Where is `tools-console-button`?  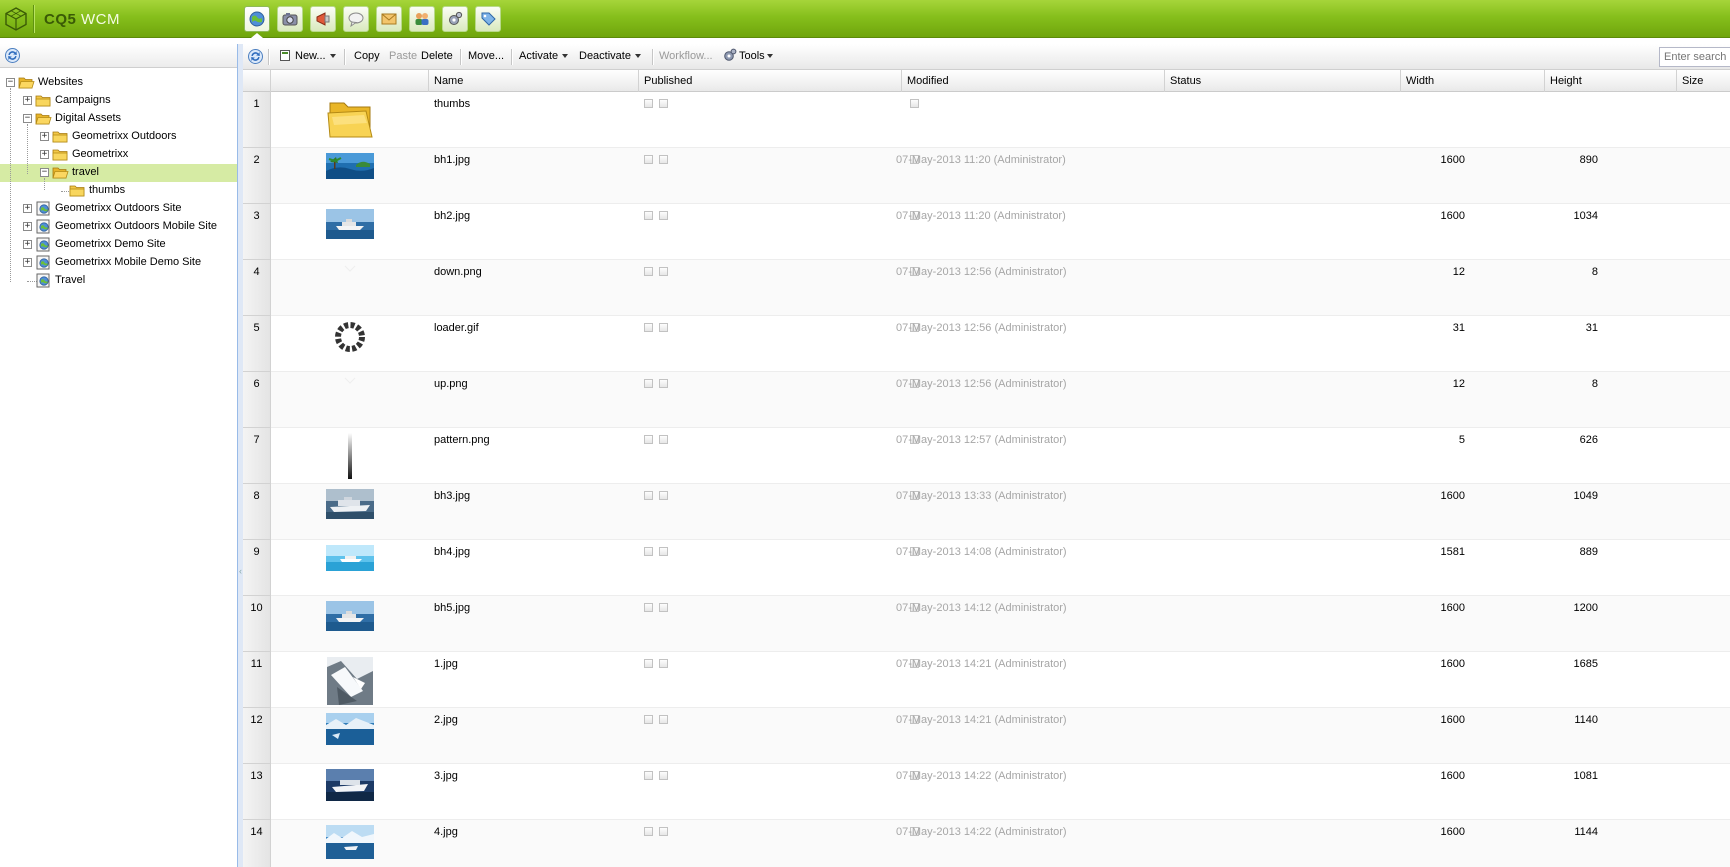 tools-console-button is located at coordinates (455, 19).